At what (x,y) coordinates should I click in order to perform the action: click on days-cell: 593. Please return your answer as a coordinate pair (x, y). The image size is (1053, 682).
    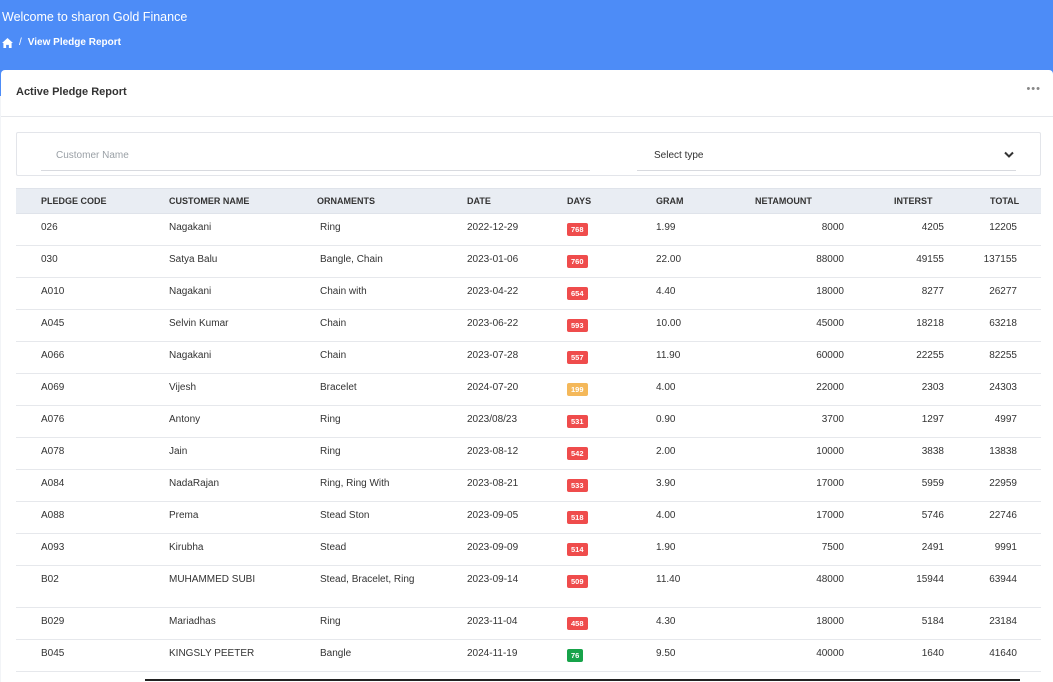
    Looking at the image, I should click on (591, 325).